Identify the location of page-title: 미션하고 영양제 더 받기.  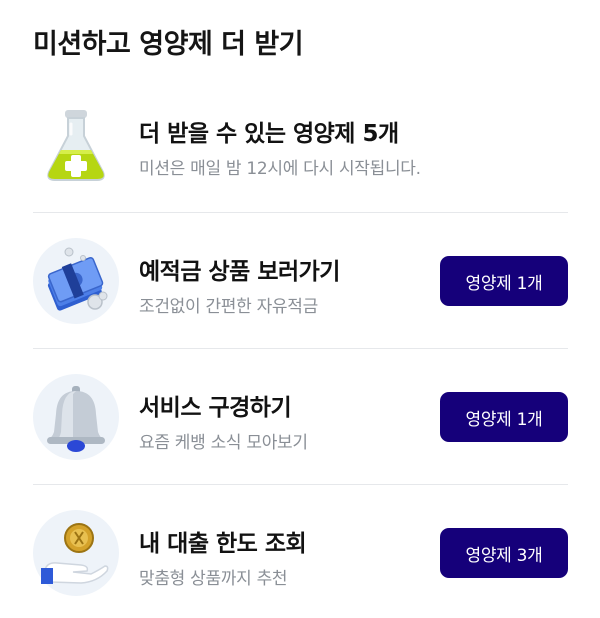
(168, 44).